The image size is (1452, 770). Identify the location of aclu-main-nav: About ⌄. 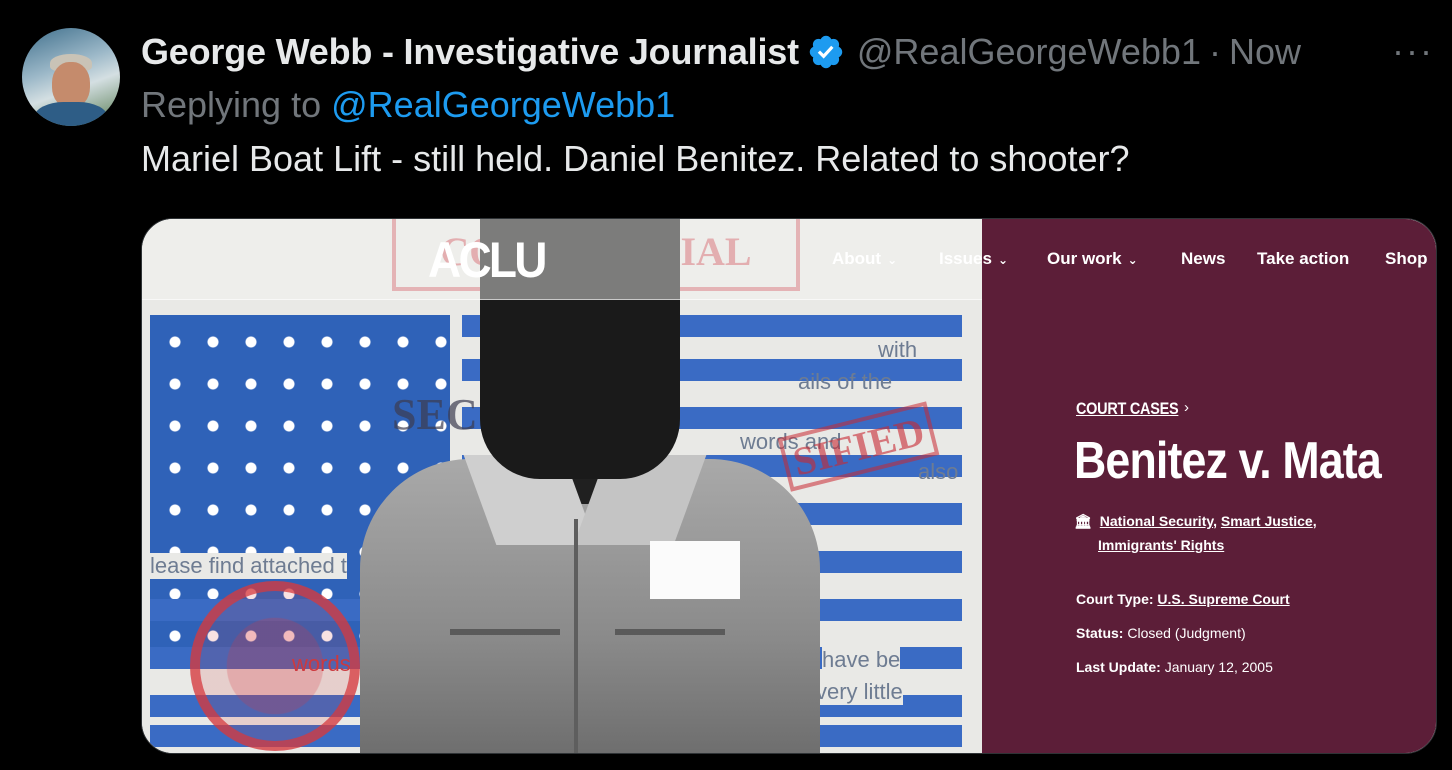
(864, 259).